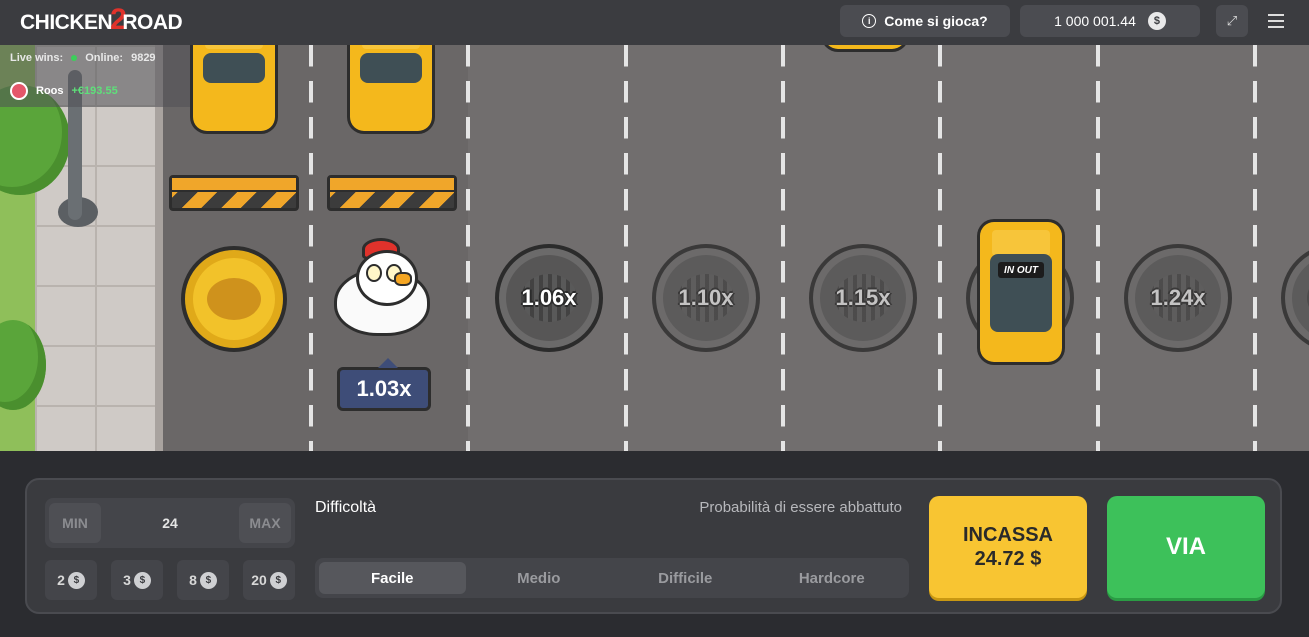  What do you see at coordinates (101, 19) in the screenshot?
I see `logo: CHICKEN 2 ROAD` at bounding box center [101, 19].